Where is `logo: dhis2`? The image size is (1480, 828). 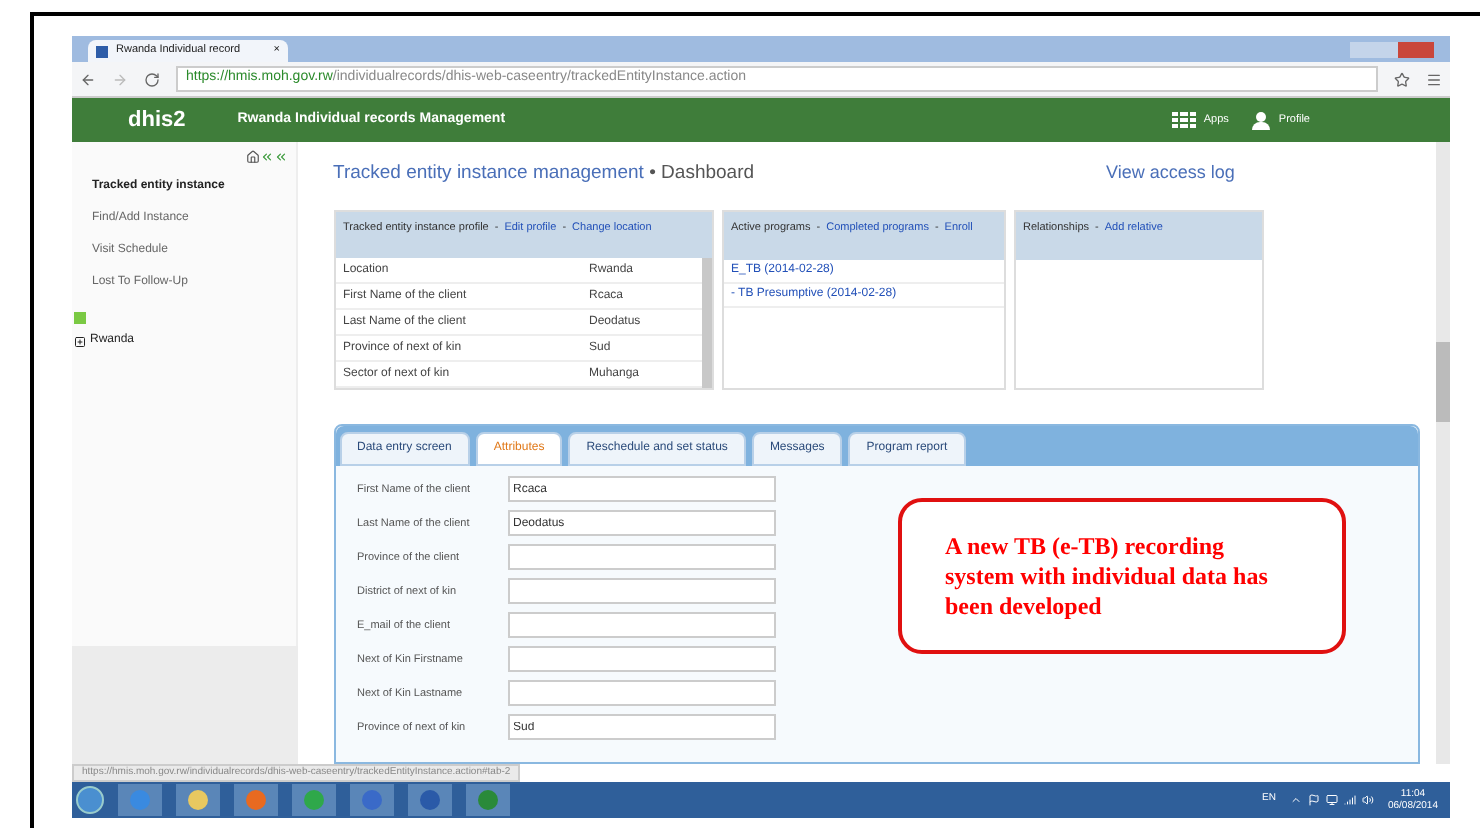
logo: dhis2 is located at coordinates (157, 120).